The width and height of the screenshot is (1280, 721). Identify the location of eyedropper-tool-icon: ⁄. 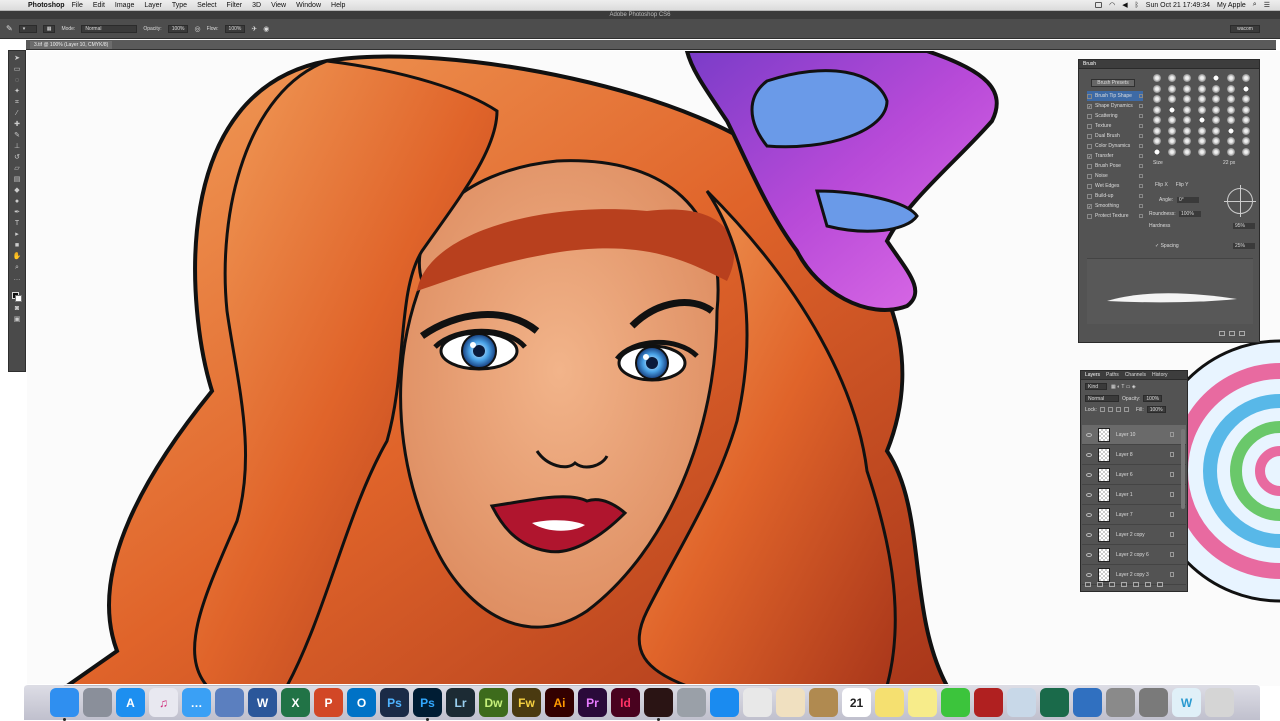
(17, 114).